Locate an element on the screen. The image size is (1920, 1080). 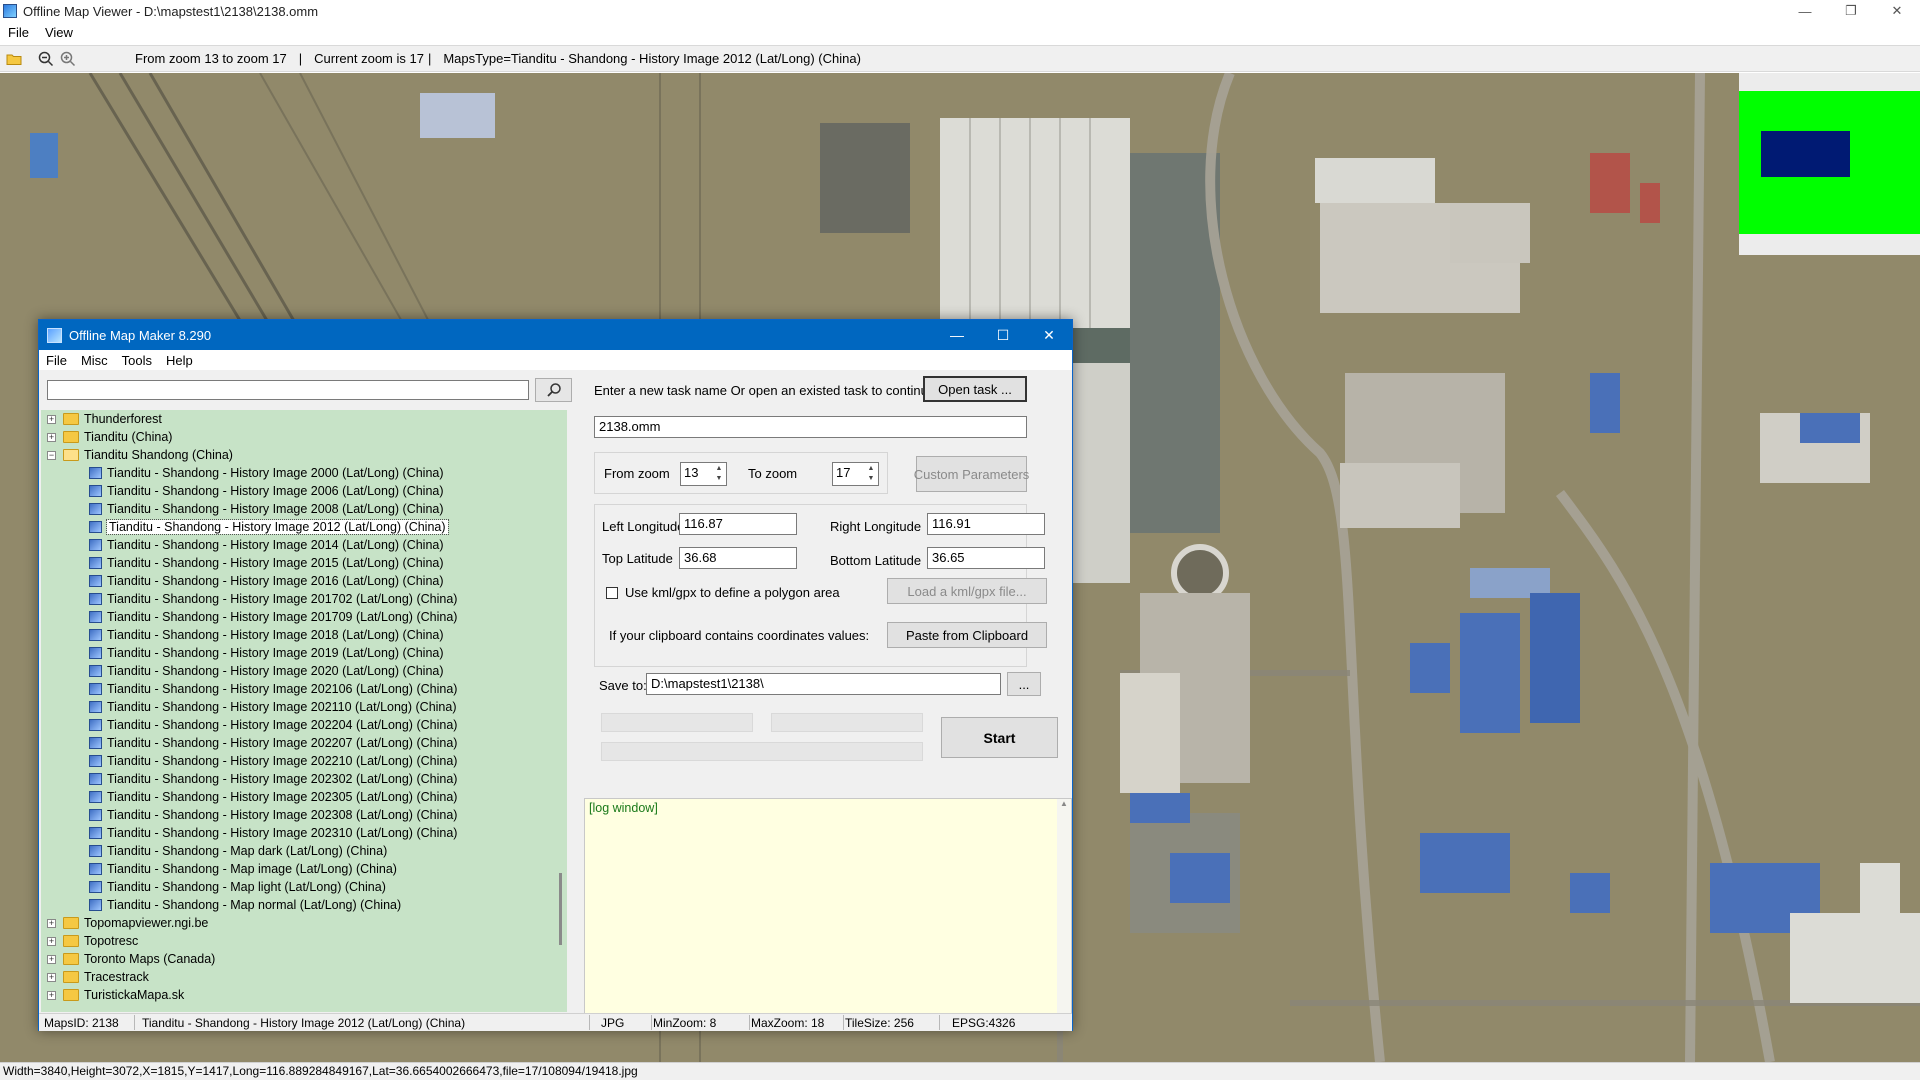
tree-folder-item: + Thunderforest is located at coordinates (104, 419).